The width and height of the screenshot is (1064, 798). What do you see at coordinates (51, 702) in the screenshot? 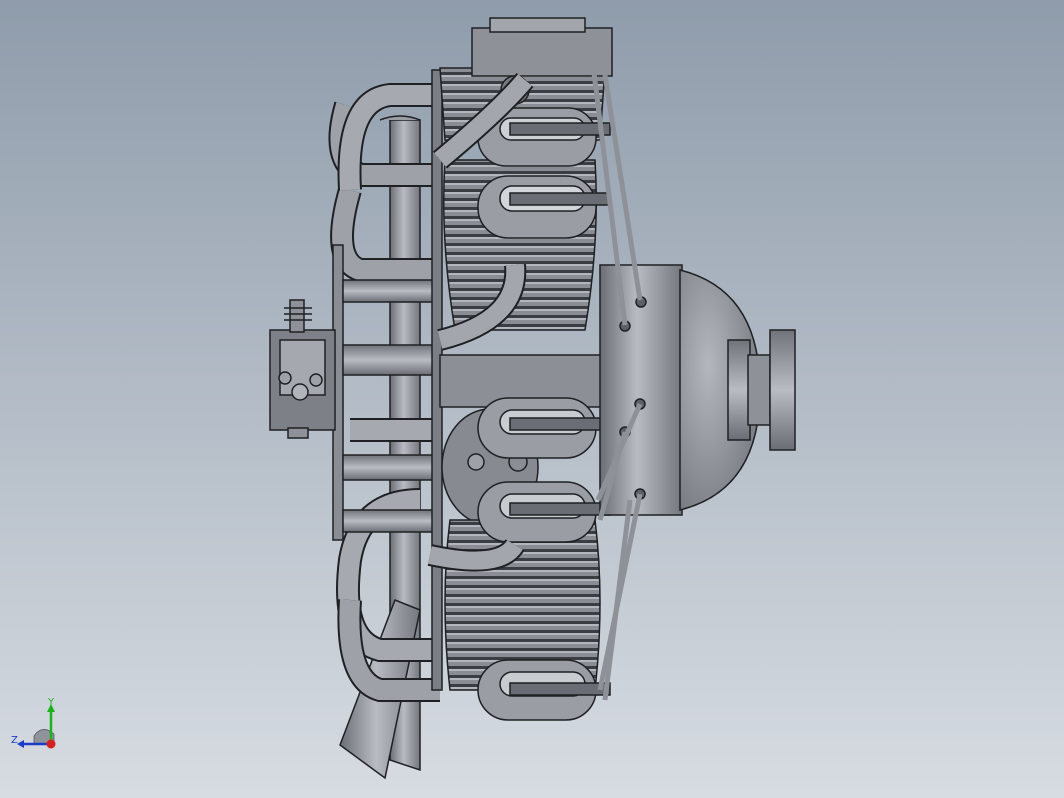
I see `triad-y-label: Y` at bounding box center [51, 702].